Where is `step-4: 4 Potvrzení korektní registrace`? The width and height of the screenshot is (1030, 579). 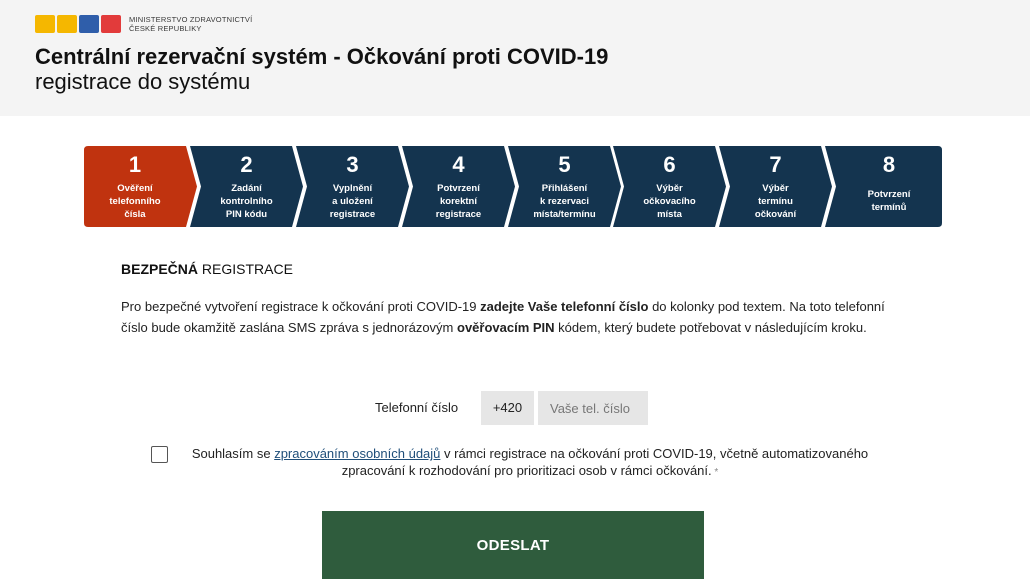 step-4: 4 Potvrzení korektní registrace is located at coordinates (458, 186).